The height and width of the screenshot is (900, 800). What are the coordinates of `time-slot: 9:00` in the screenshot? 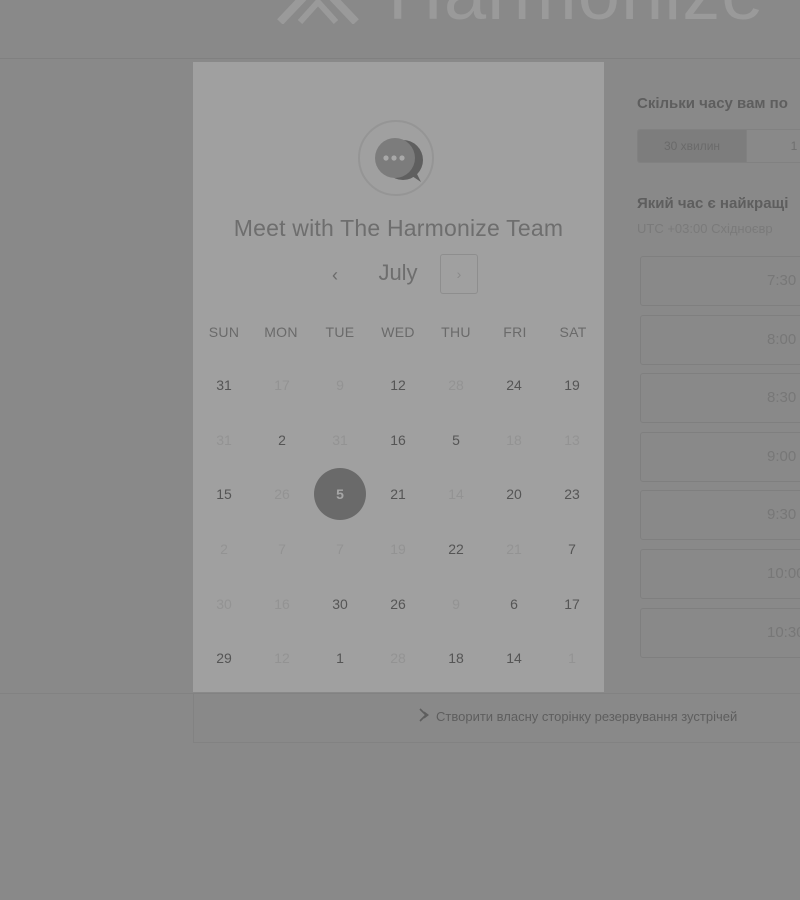 It's located at (720, 457).